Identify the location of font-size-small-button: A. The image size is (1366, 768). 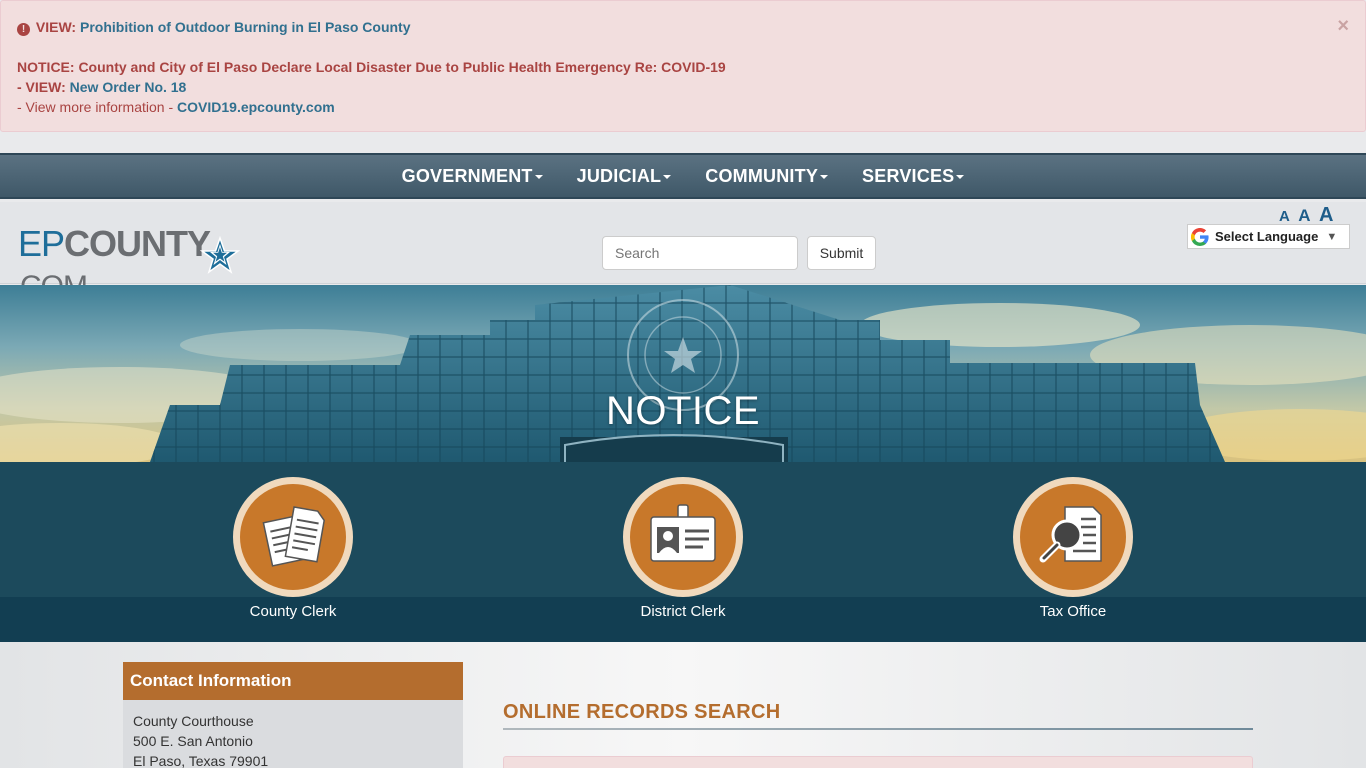
(1284, 216).